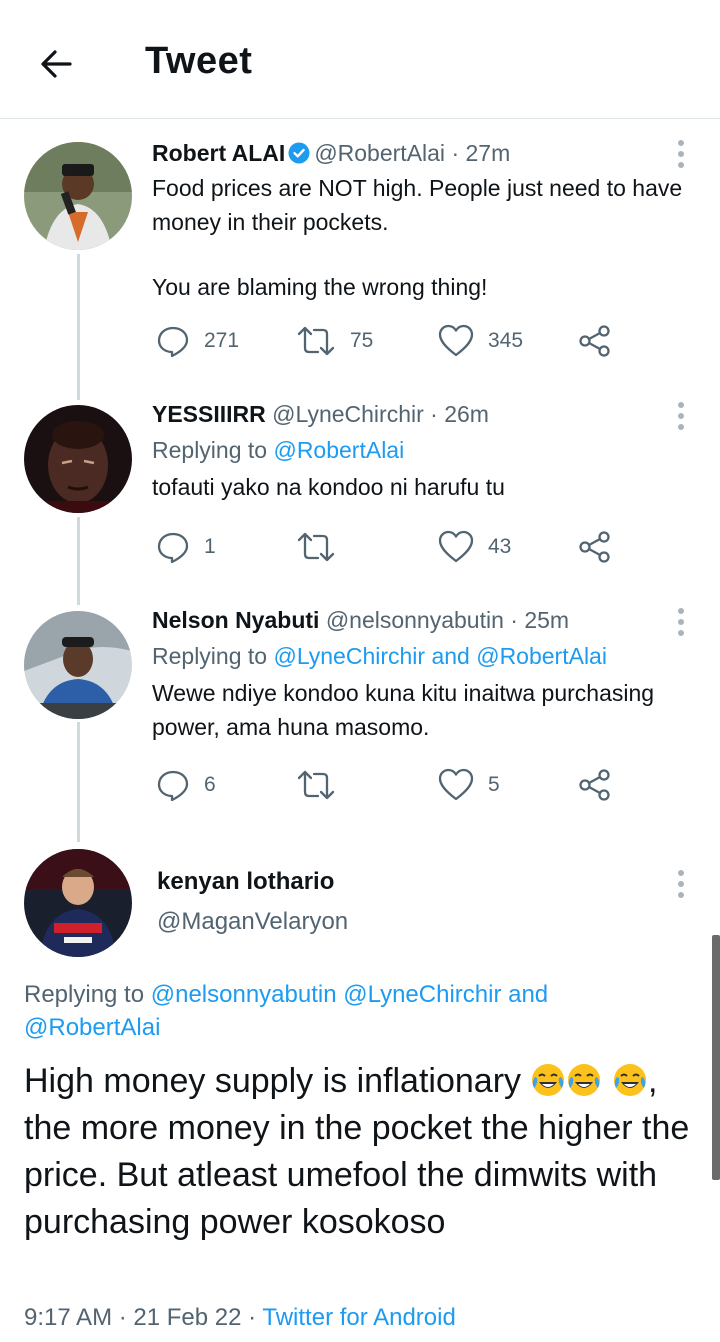  I want to click on author-name: Nelson Nyabuti, so click(235, 620).